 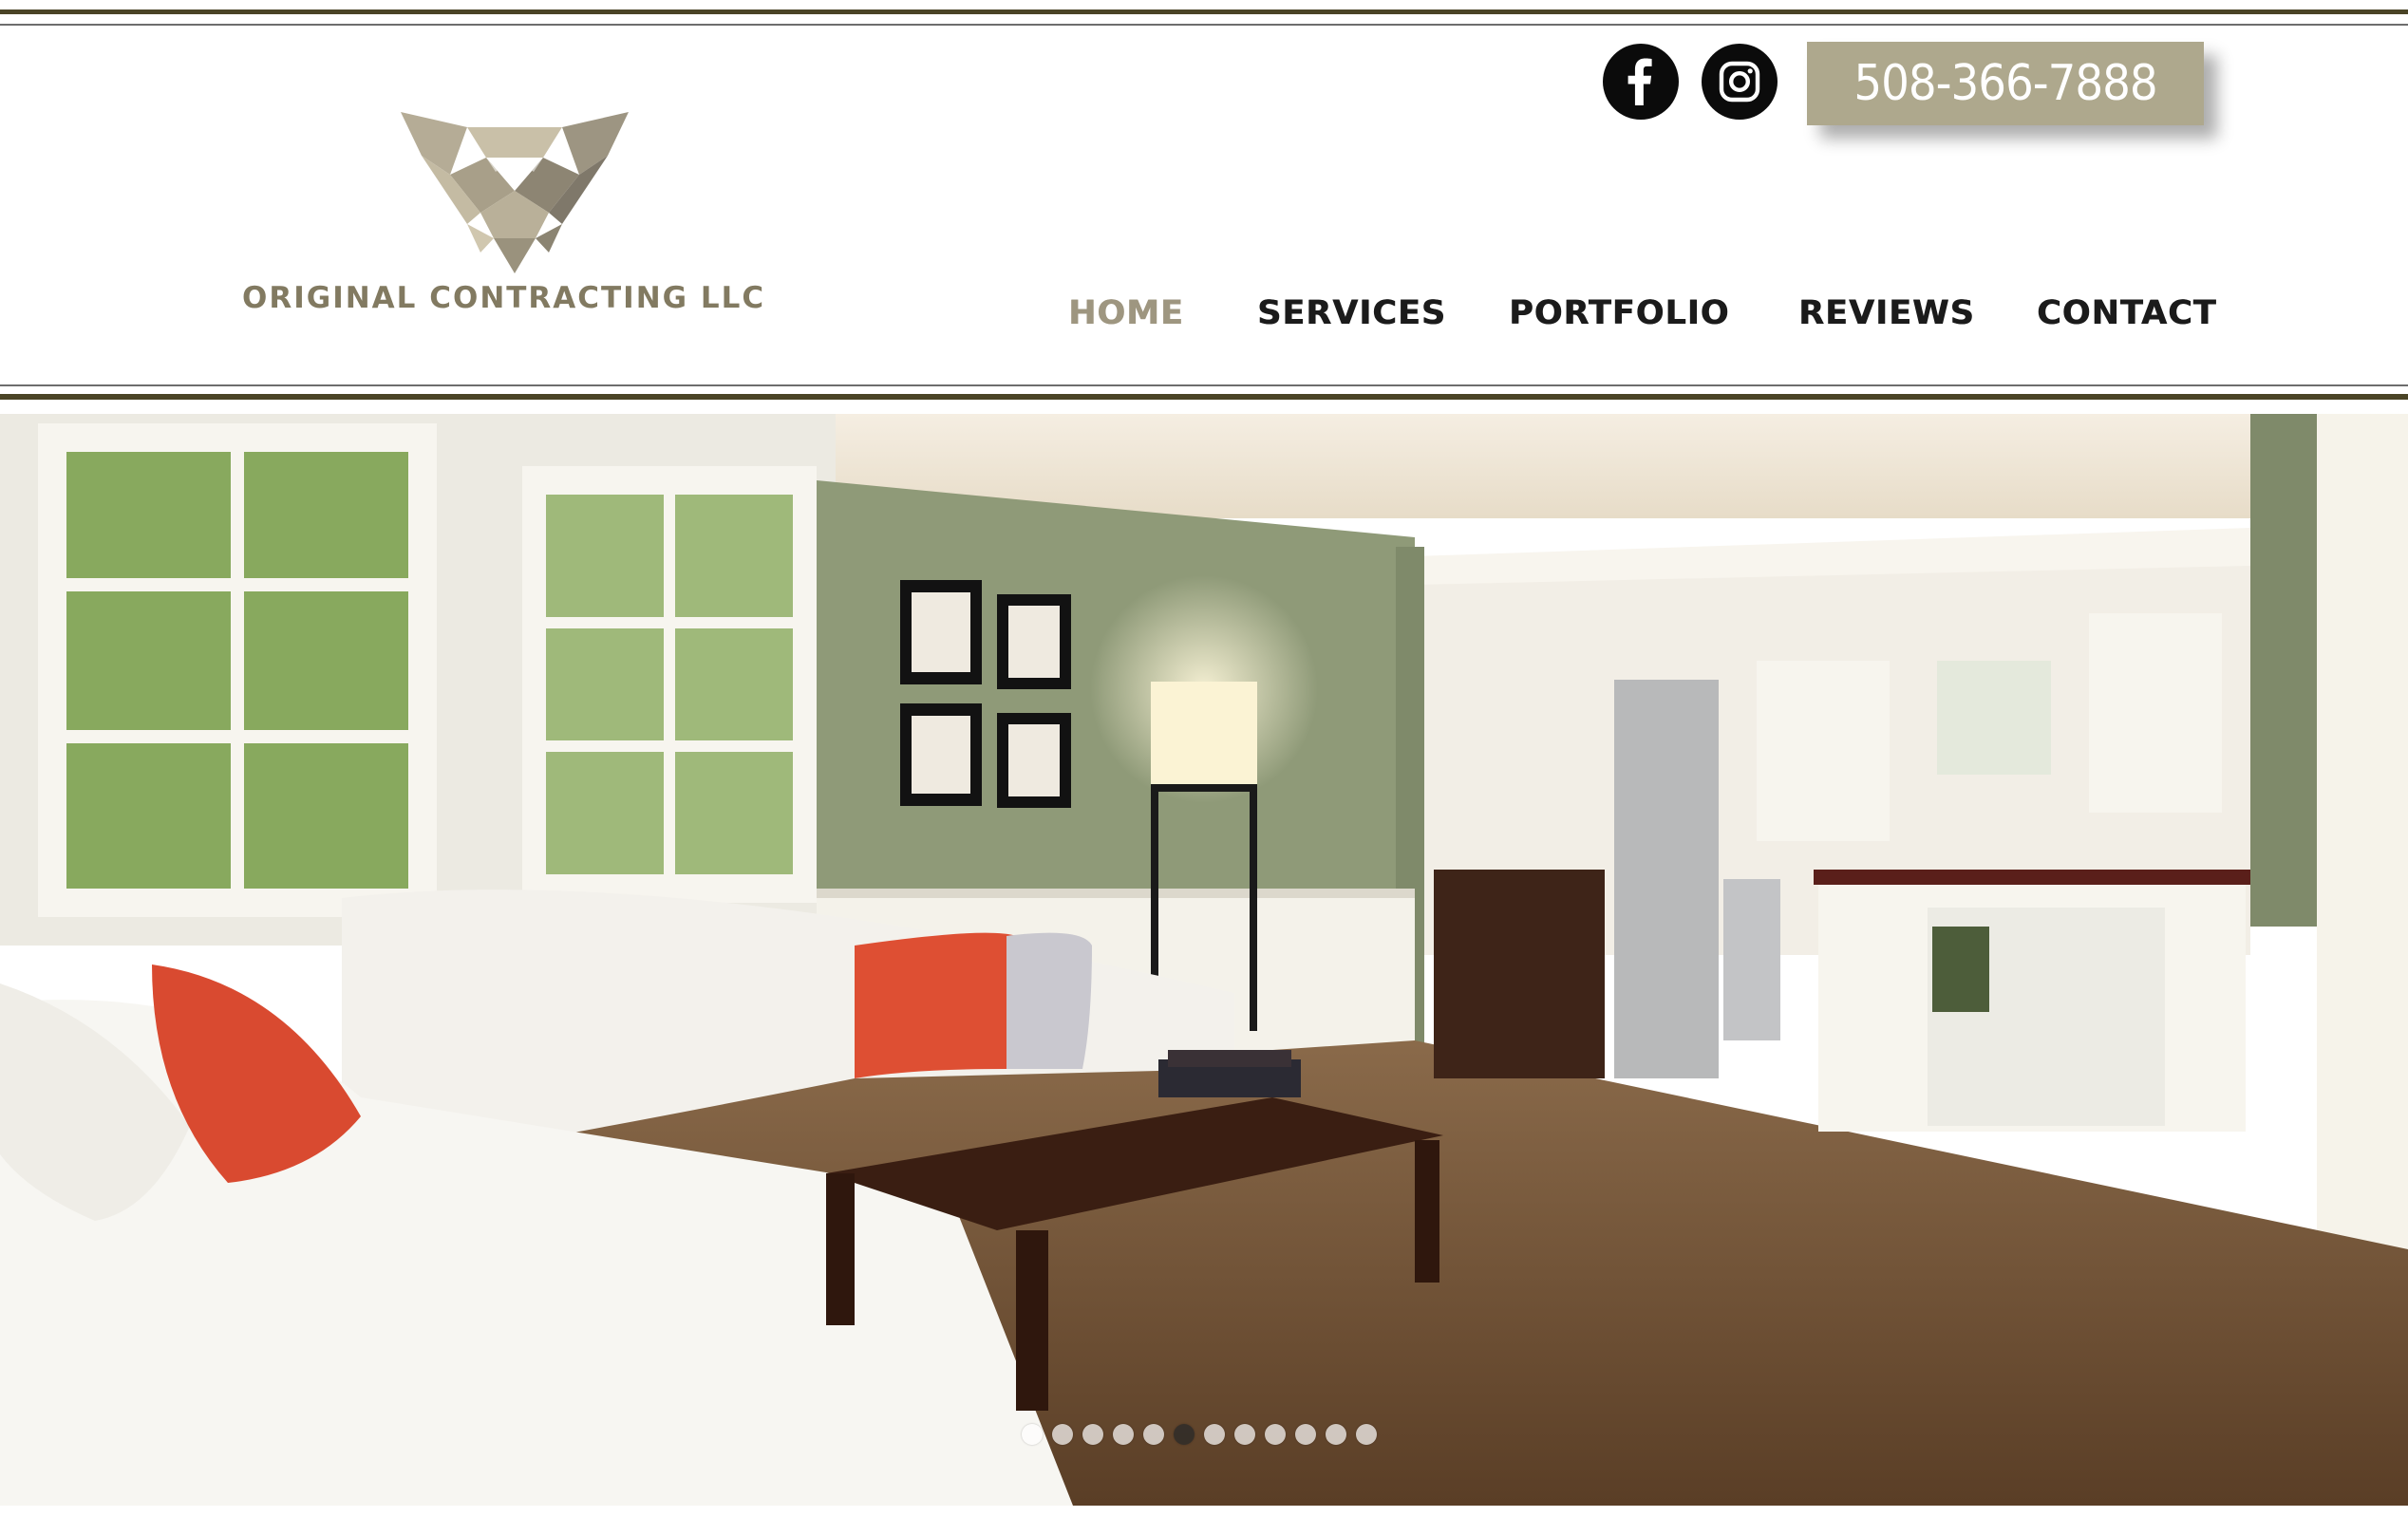 I want to click on nav-item-contact: CONTACT, so click(x=2127, y=313).